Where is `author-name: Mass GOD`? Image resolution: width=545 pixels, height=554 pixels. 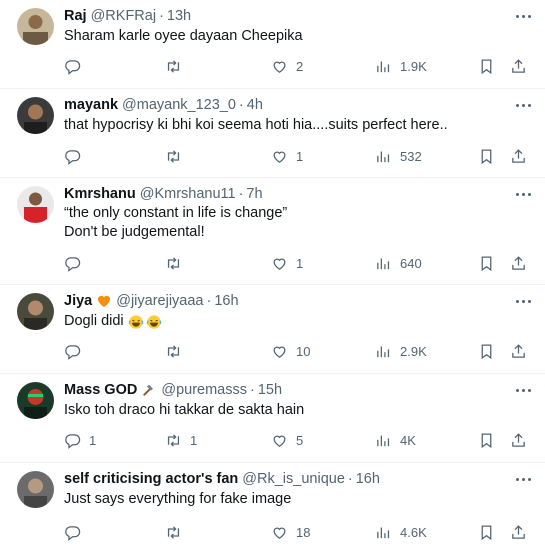
author-name: Mass GOD is located at coordinates (100, 390).